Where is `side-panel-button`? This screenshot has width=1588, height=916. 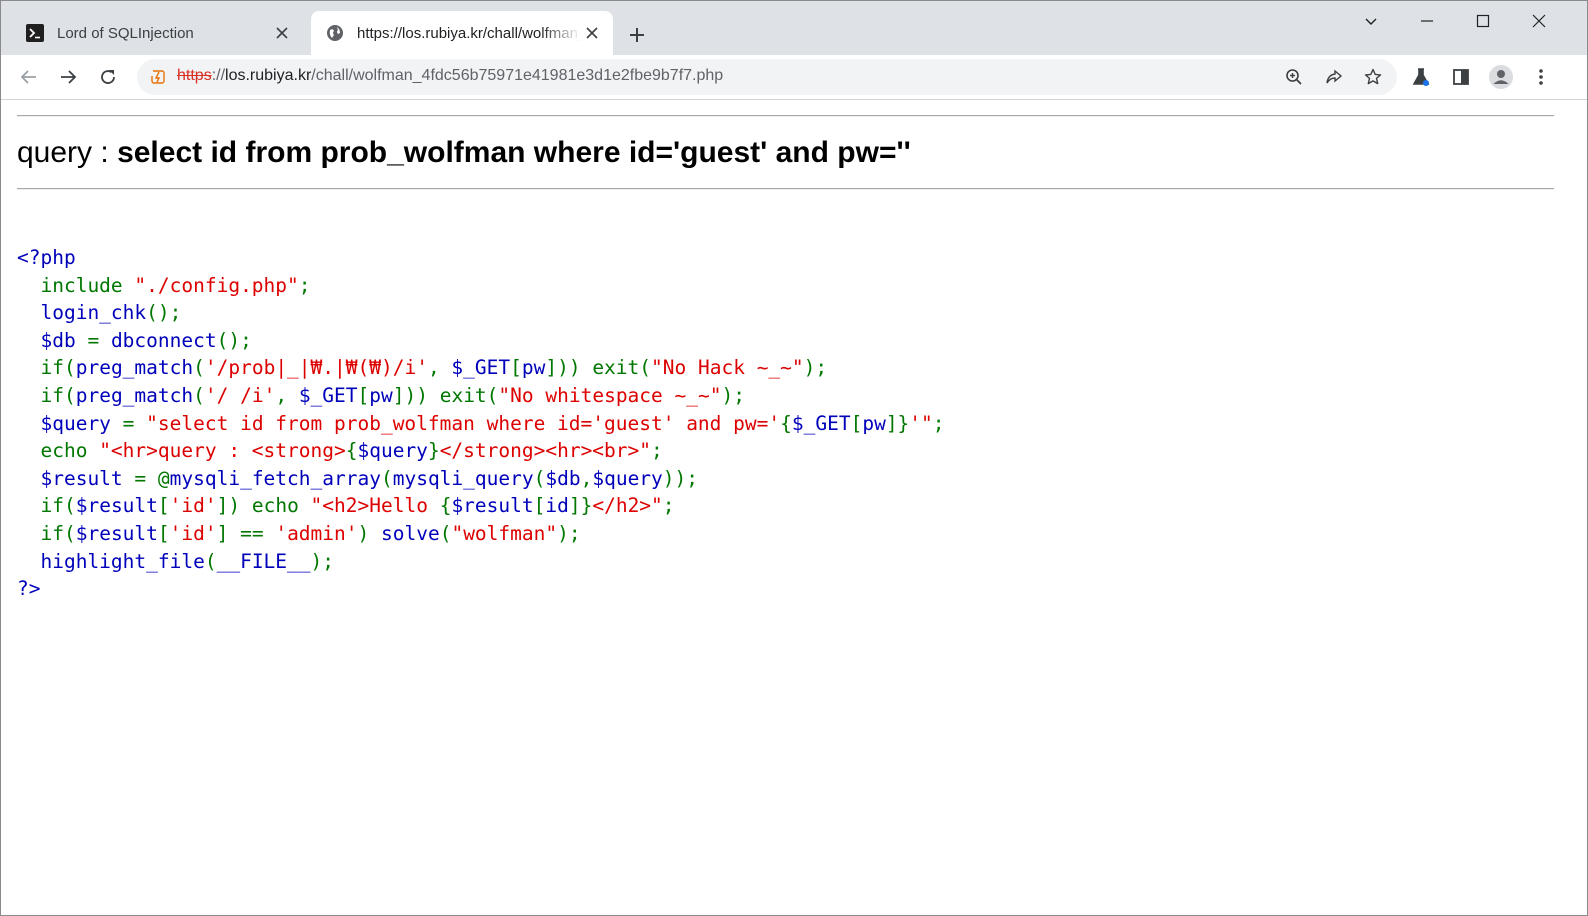 side-panel-button is located at coordinates (1461, 77).